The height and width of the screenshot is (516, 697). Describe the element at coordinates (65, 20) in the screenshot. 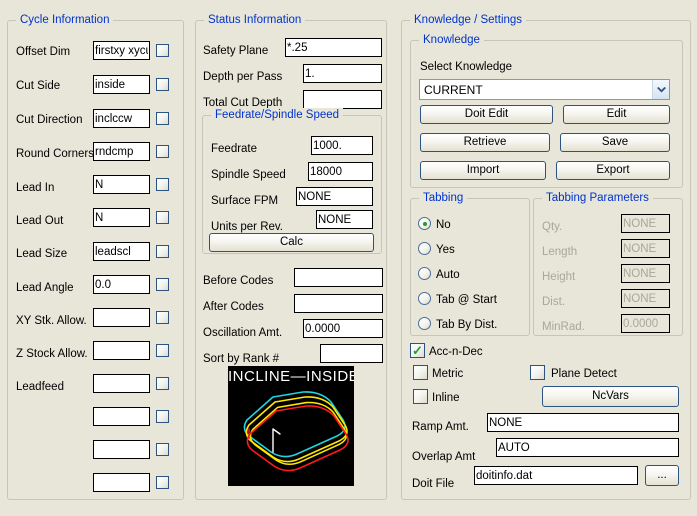

I see `cycle-information-title: Cycle Information` at that location.